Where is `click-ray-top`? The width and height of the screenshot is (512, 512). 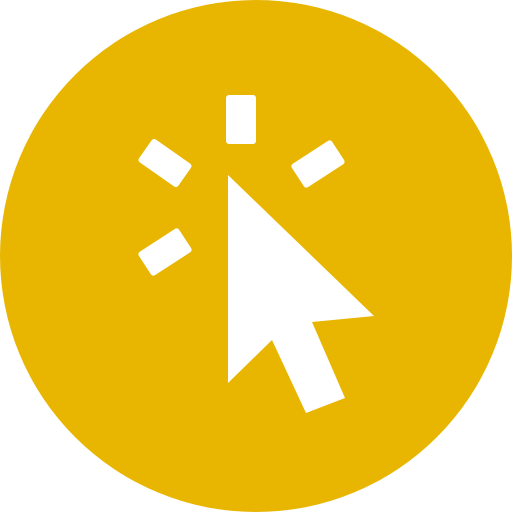 click-ray-top is located at coordinates (241, 119).